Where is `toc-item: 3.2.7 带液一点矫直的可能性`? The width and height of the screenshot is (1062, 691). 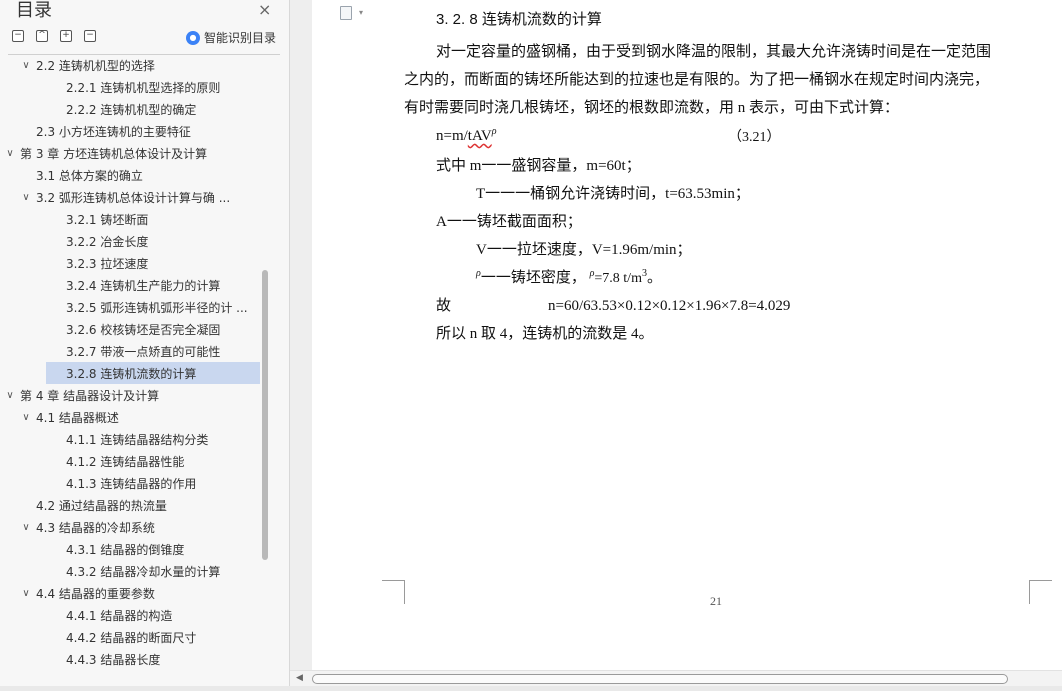
toc-item: 3.2.7 带液一点矫直的可能性 is located at coordinates (143, 351).